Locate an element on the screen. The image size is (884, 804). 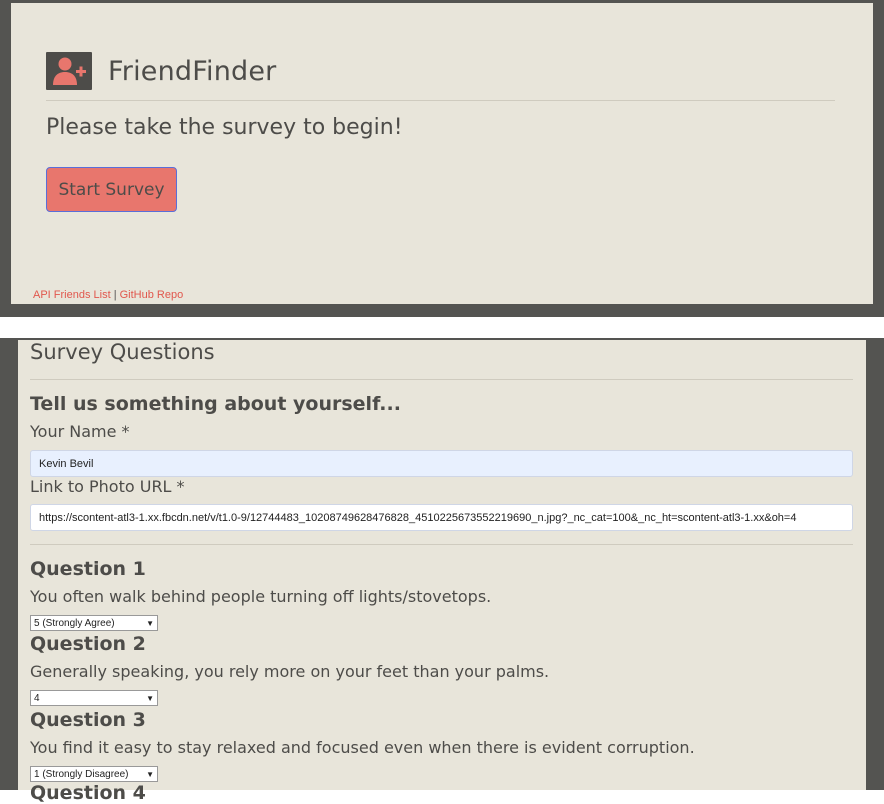
question-2-selected-value: 4 is located at coordinates (37, 698).